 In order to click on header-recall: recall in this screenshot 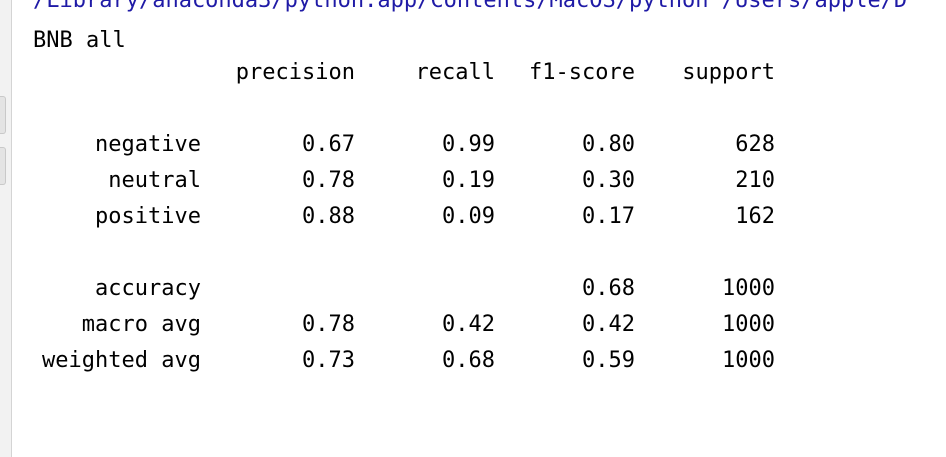, I will do `click(455, 72)`.